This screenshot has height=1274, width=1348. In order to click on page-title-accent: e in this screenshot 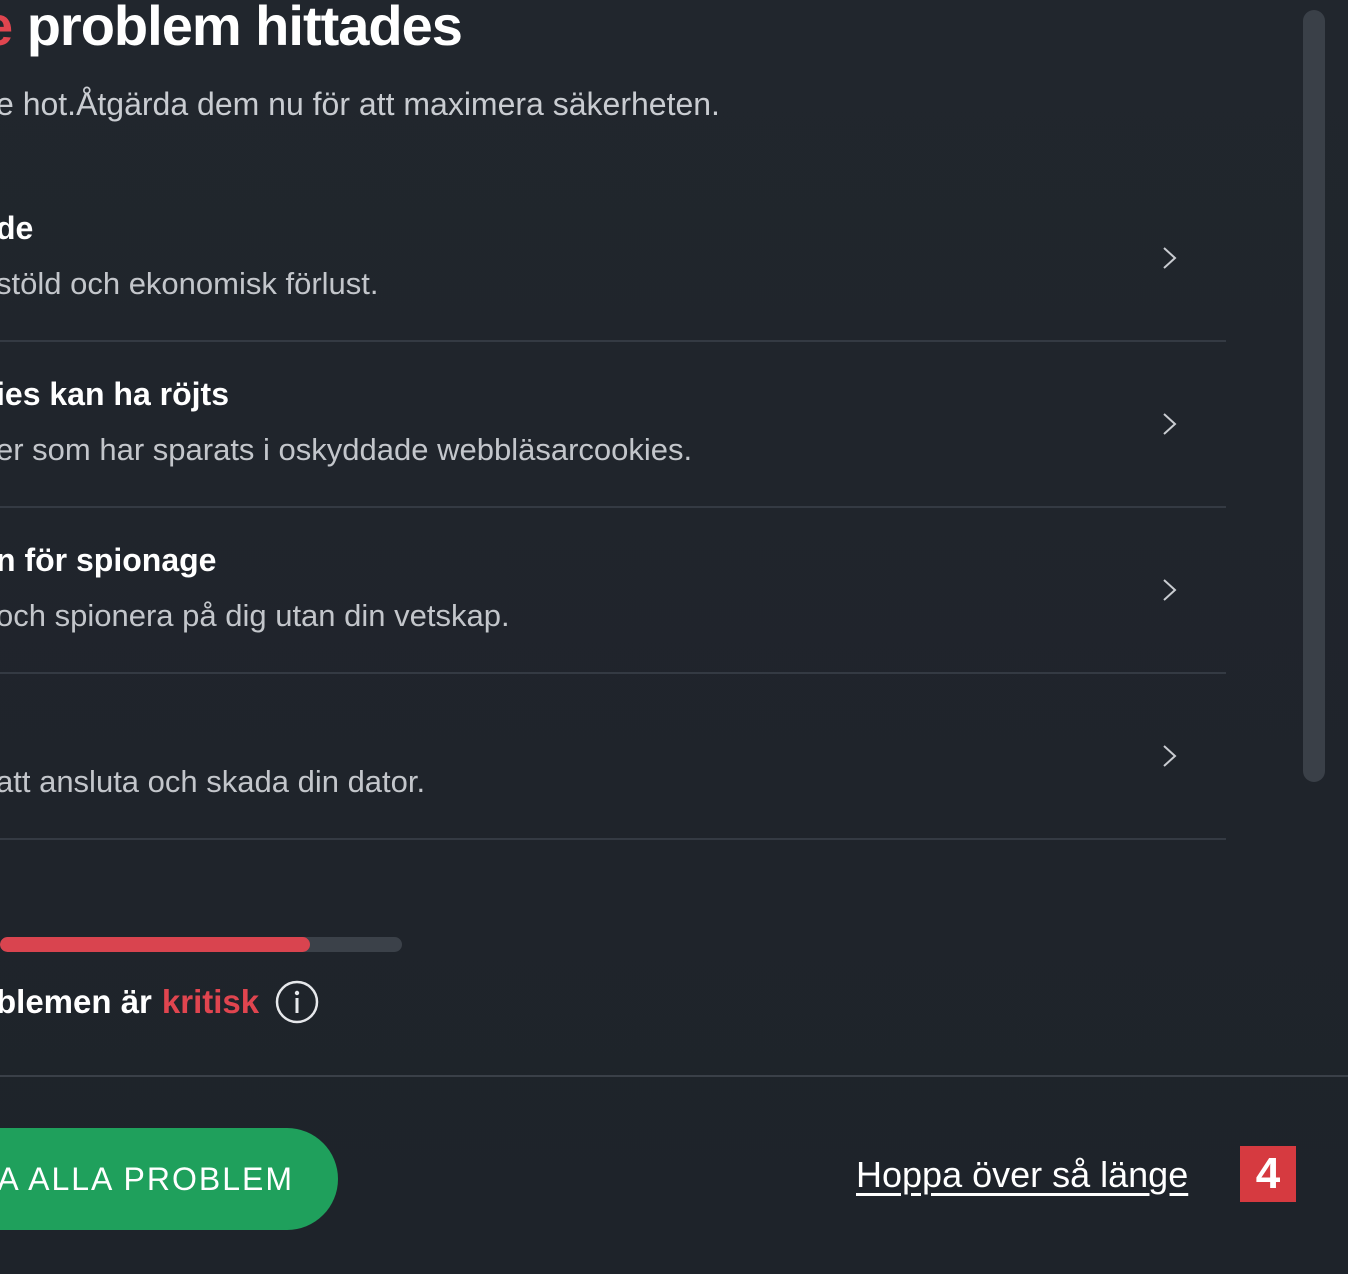, I will do `click(6, 28)`.